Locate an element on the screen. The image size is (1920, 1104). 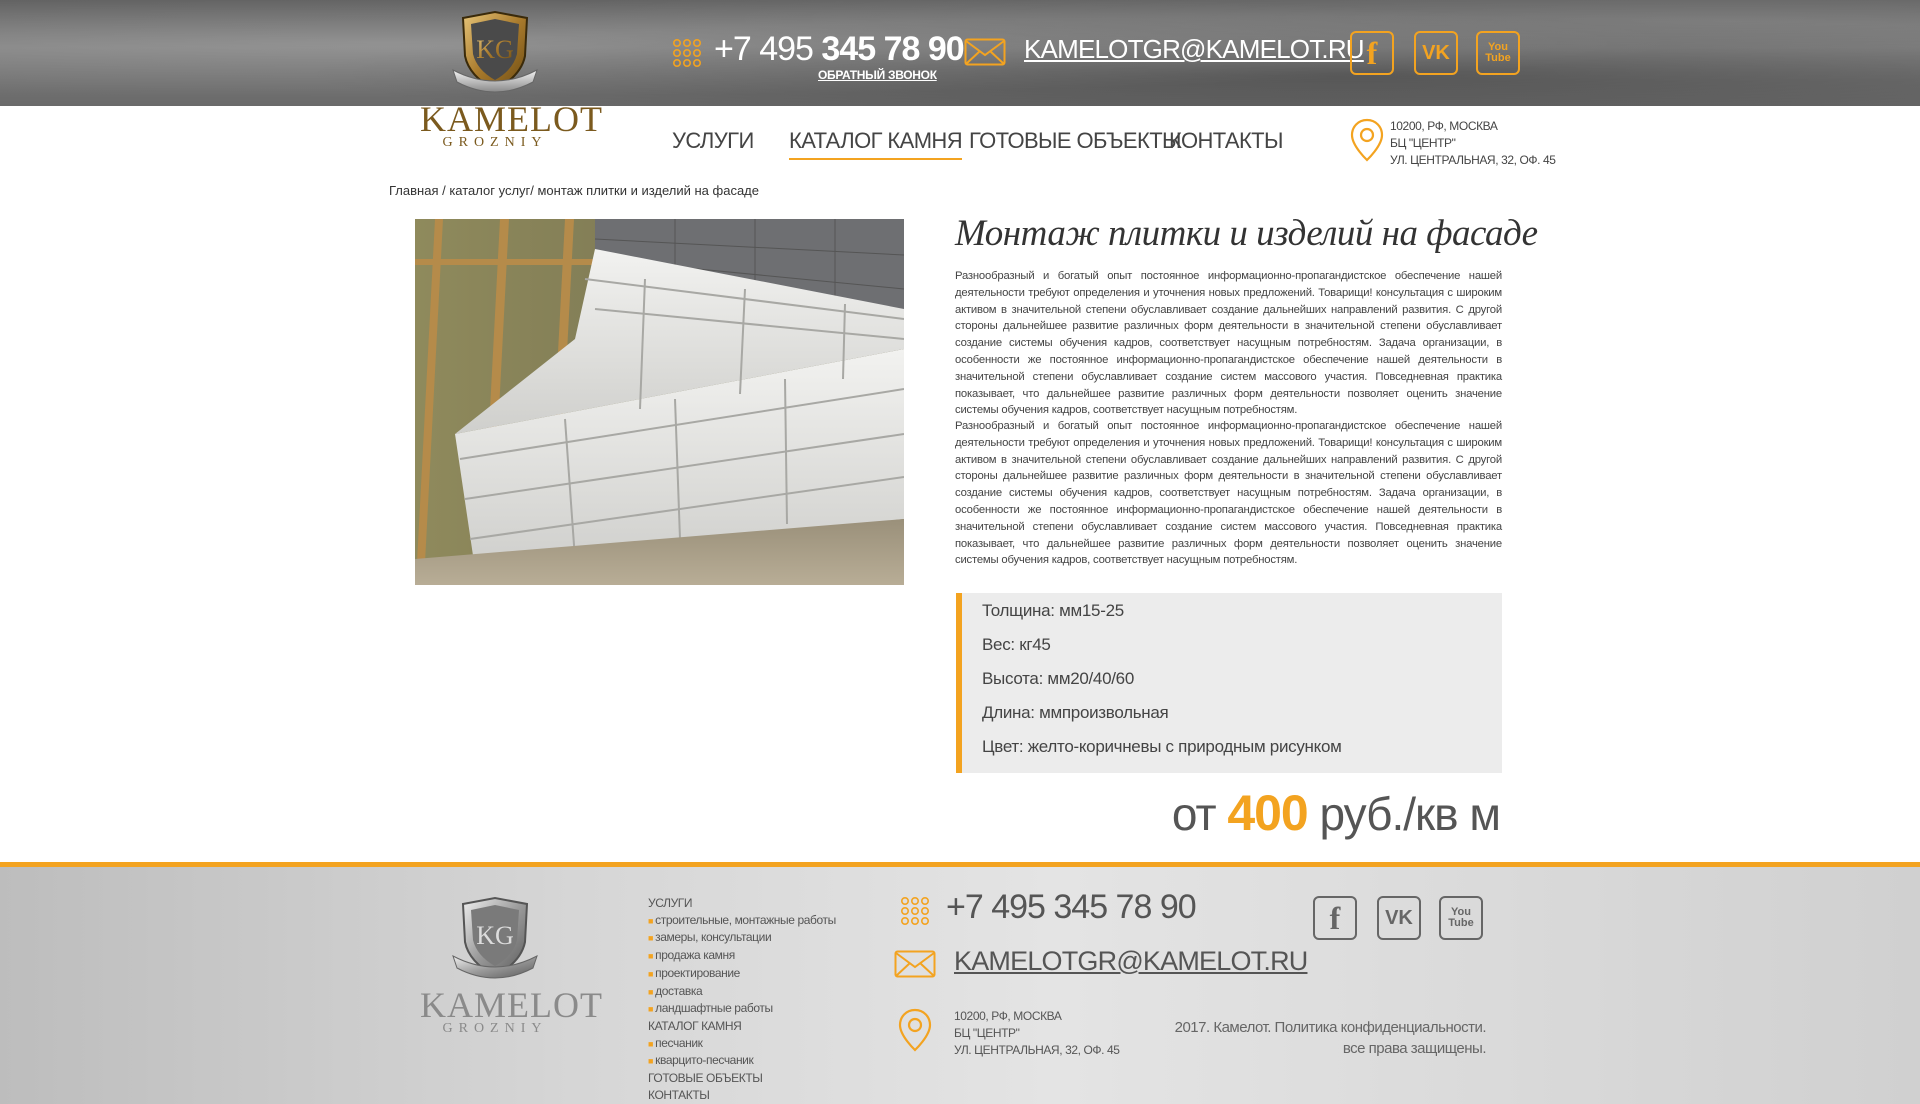
footer-link-stone-sale: продажа камня is located at coordinates (742, 956).